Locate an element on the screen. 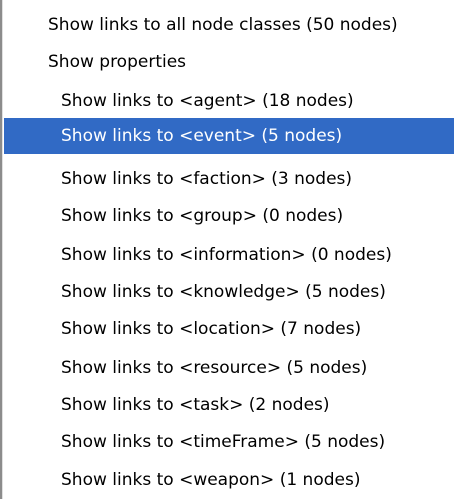 This screenshot has width=454, height=499. menu-item-links-group: Show links to <group> (0 nodes) is located at coordinates (229, 216).